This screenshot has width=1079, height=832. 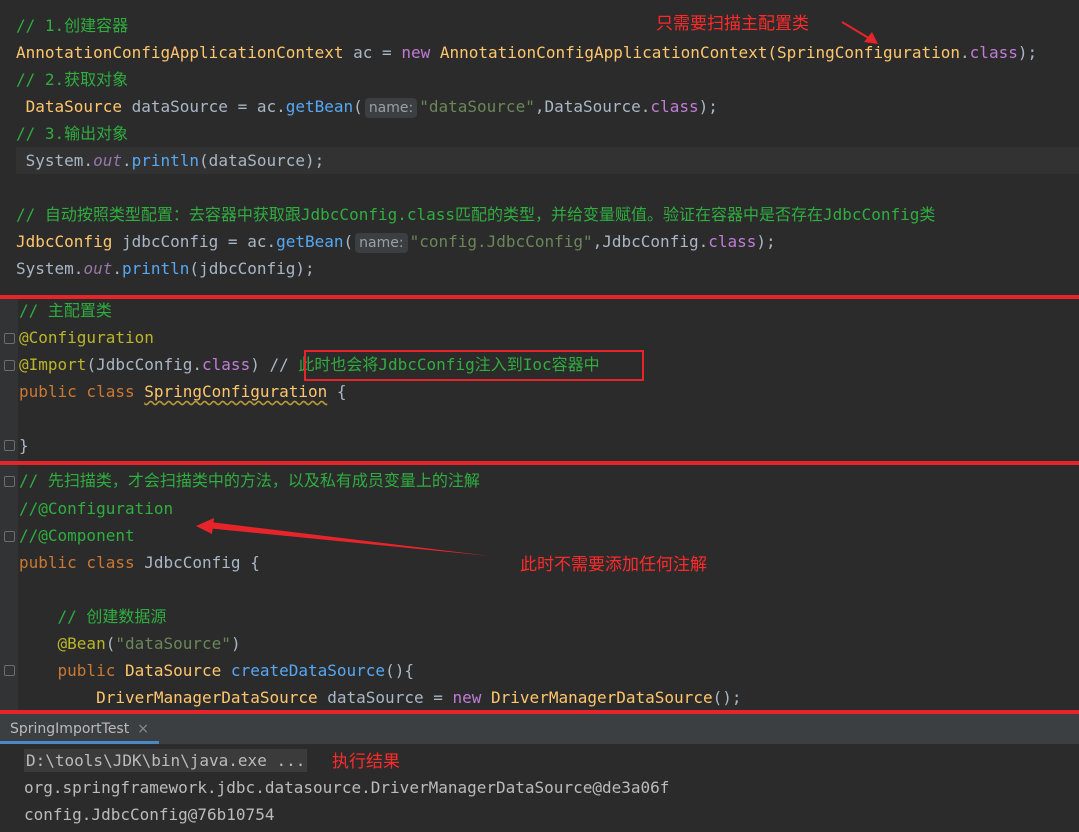 I want to click on tab-spring-import-test: SpringImportTest ×, so click(x=79, y=729).